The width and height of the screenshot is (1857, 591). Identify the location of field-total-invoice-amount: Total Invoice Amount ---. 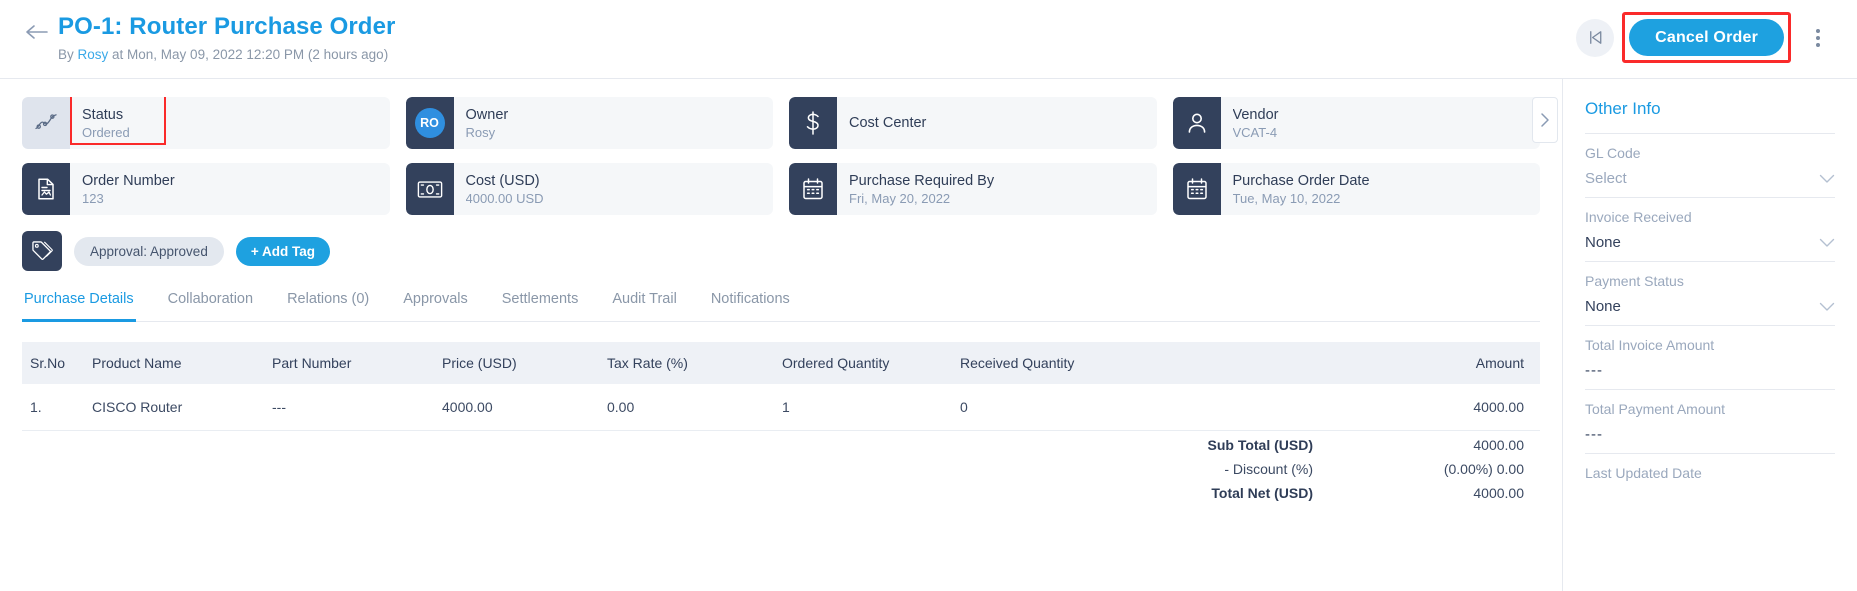
(1710, 357).